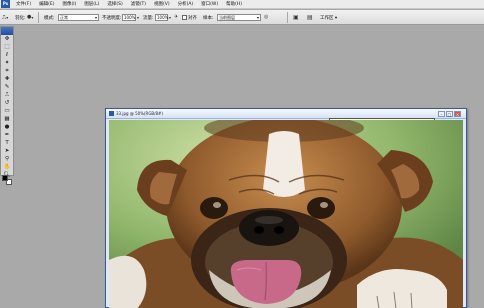 Image resolution: width=484 pixels, height=308 pixels. I want to click on toolbox: ✥ ⬚ ℓ ✦ ⌗ ✚ ✎ ⎍ ↺ ▭ ▦ ● ✒ T ➤ ⚲ ✋ 🔍︎, so click(7, 105).